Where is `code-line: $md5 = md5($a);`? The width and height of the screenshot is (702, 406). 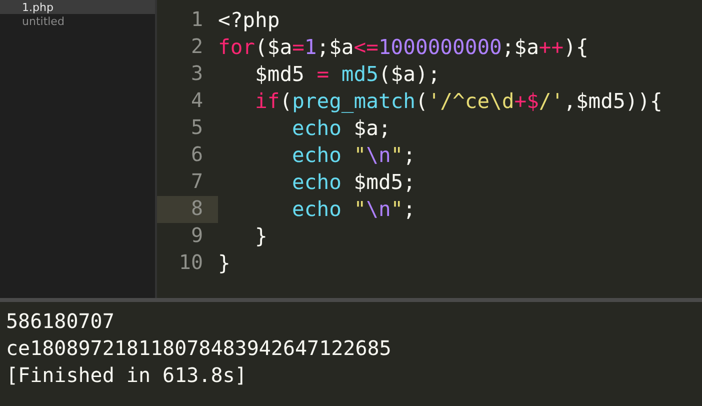
code-line: $md5 = md5($a); is located at coordinates (347, 74).